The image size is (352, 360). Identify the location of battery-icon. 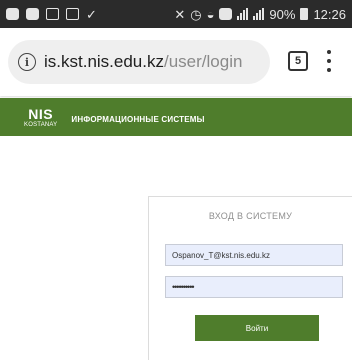
(304, 14).